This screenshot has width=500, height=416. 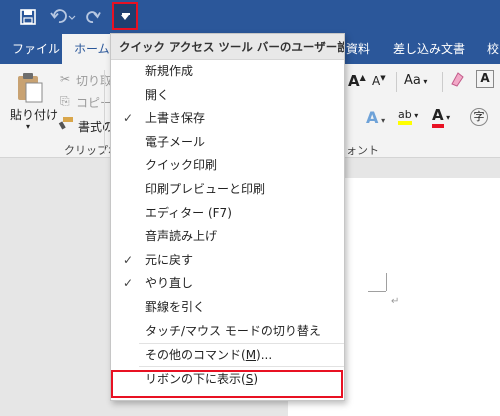 I want to click on character-border-icon: A, so click(x=485, y=79).